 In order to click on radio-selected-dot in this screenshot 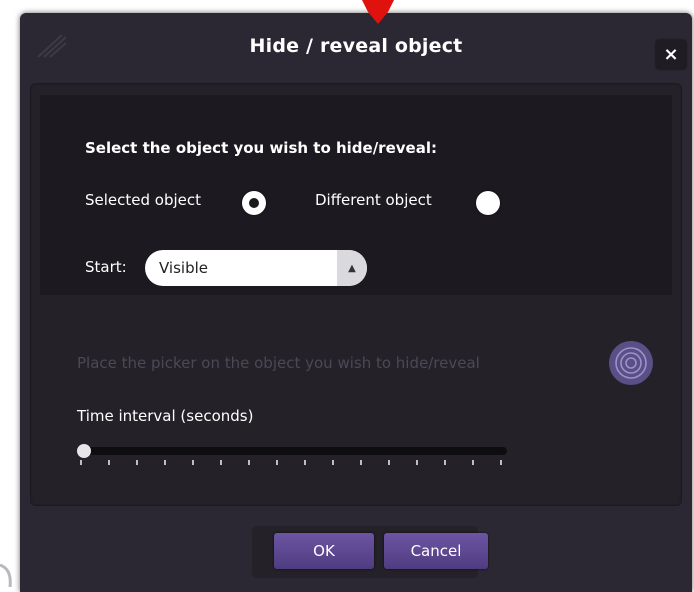, I will do `click(254, 203)`.